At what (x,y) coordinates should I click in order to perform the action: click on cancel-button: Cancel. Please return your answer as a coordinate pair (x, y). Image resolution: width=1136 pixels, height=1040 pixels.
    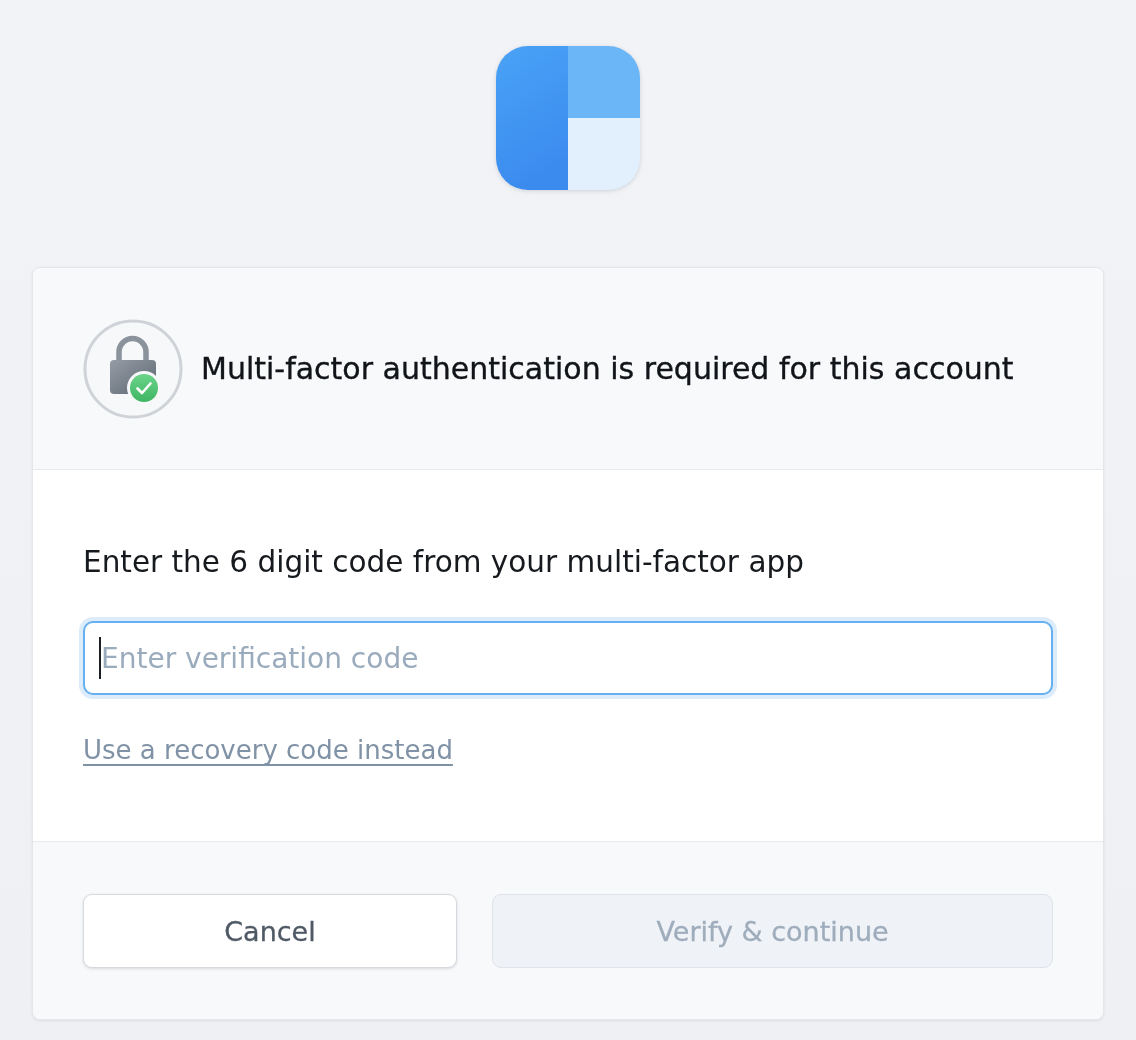
    Looking at the image, I should click on (270, 931).